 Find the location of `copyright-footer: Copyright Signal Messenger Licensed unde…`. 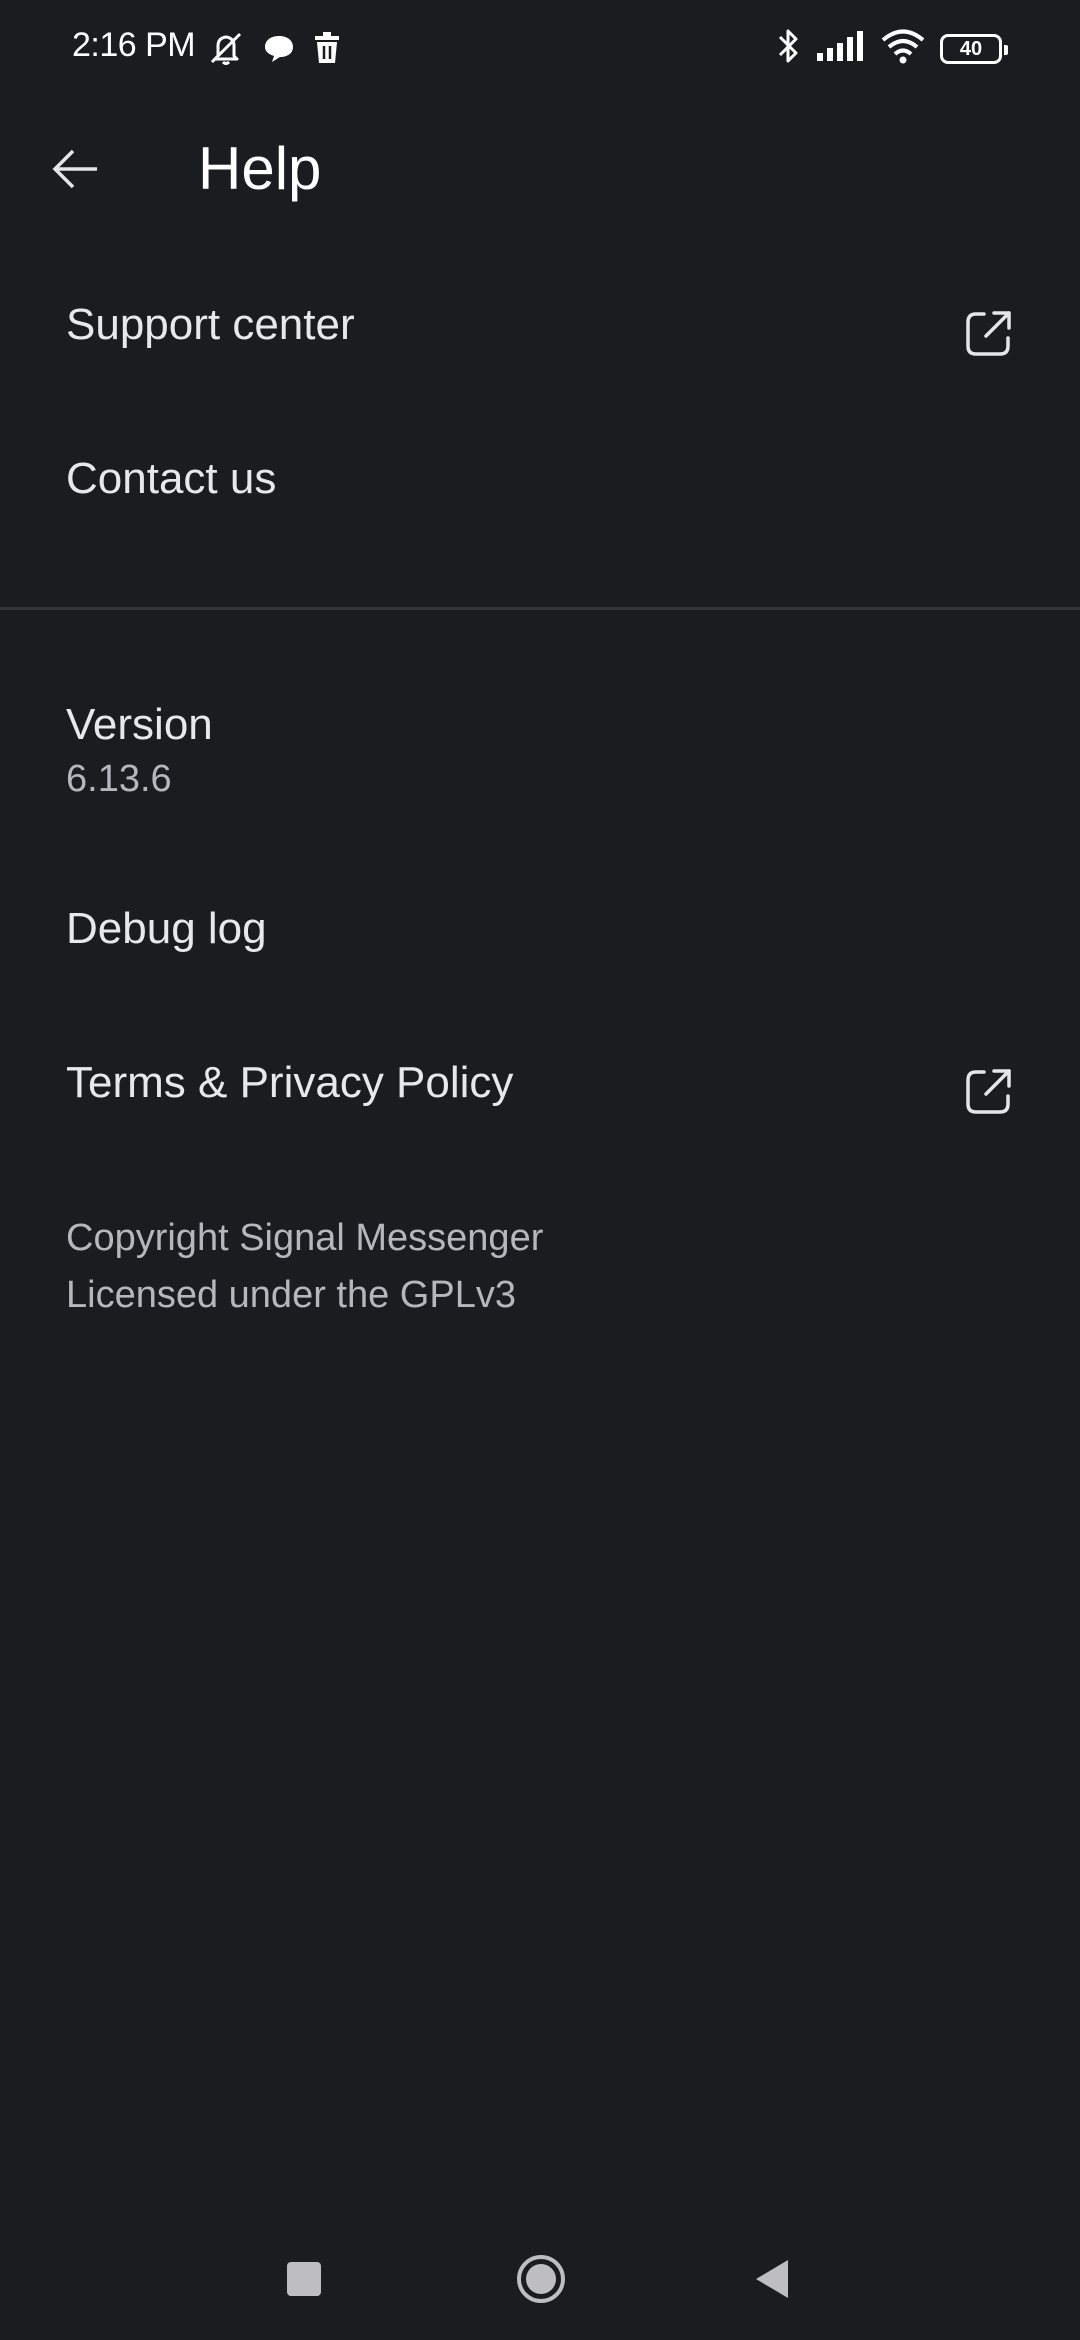

copyright-footer: Copyright Signal Messenger Licensed unde… is located at coordinates (304, 1267).